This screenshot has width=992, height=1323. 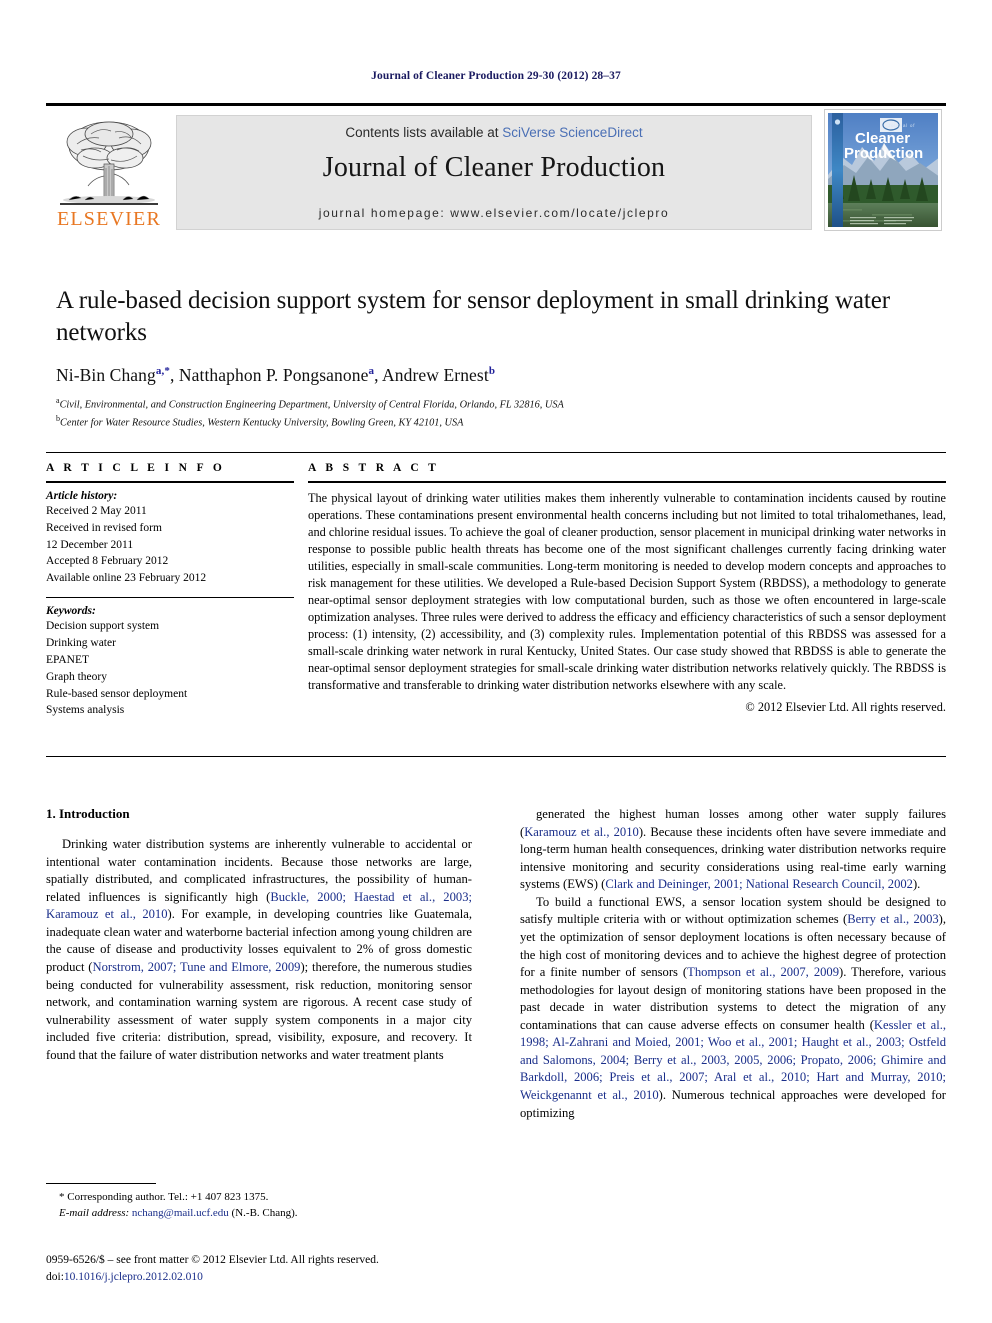 I want to click on keyword-item: Graph theory, so click(x=76, y=676).